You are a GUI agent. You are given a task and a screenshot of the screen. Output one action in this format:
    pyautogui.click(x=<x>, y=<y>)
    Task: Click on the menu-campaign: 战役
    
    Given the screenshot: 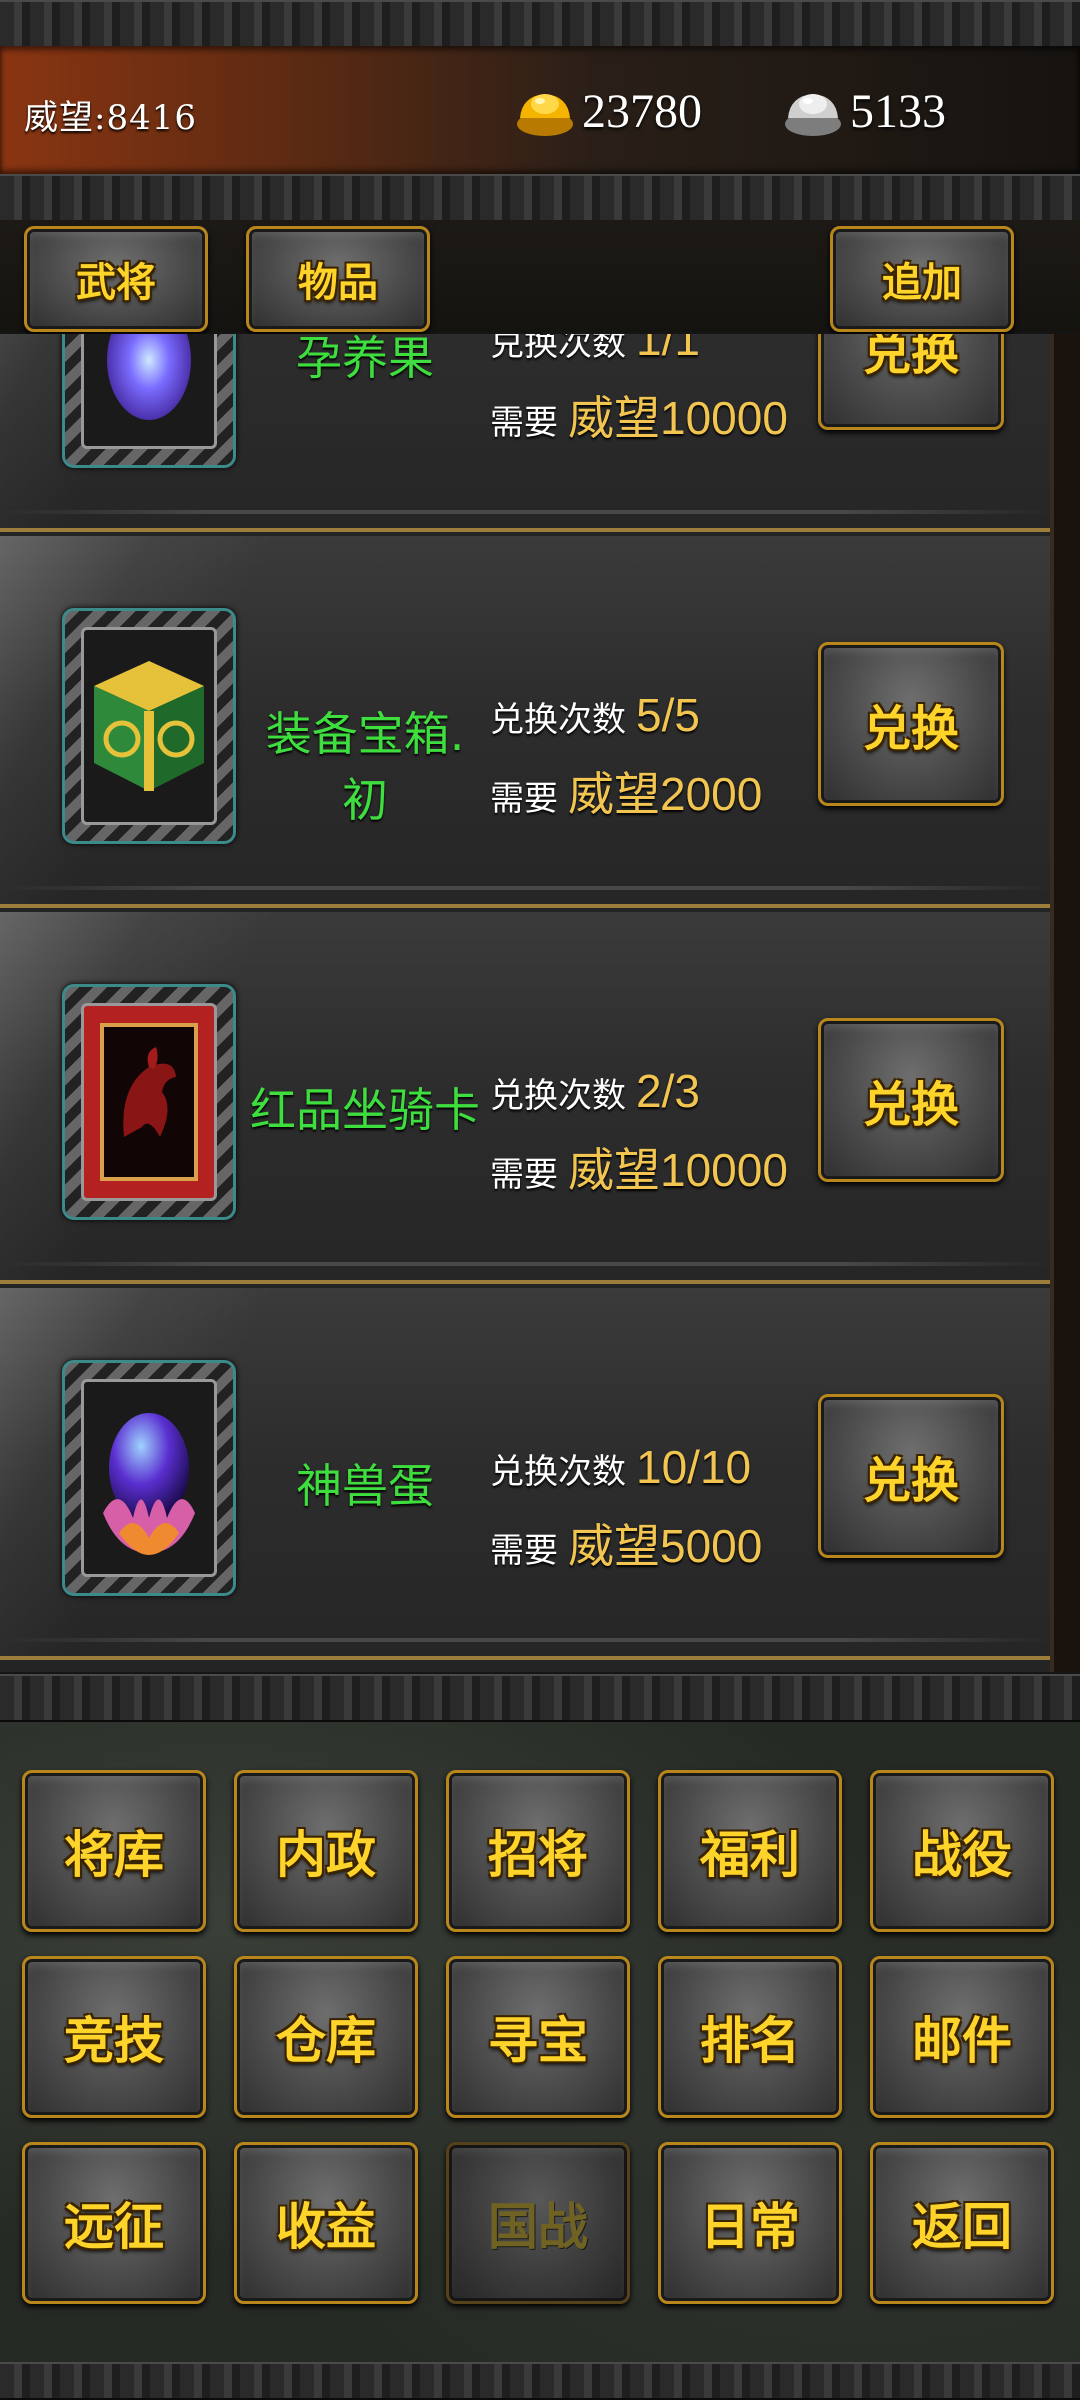 What is the action you would take?
    pyautogui.click(x=962, y=1851)
    